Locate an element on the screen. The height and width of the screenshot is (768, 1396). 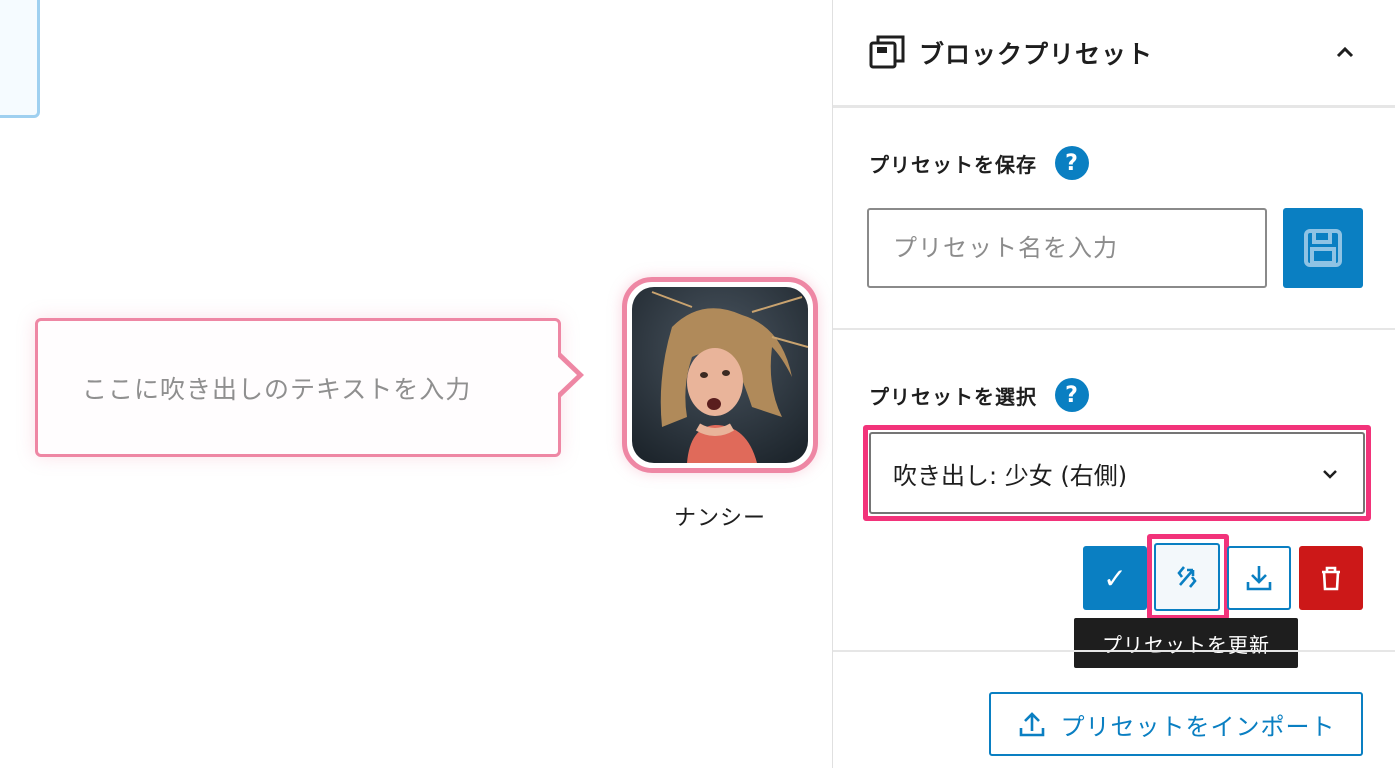
avatar-name: ナンシー is located at coordinates (720, 516).